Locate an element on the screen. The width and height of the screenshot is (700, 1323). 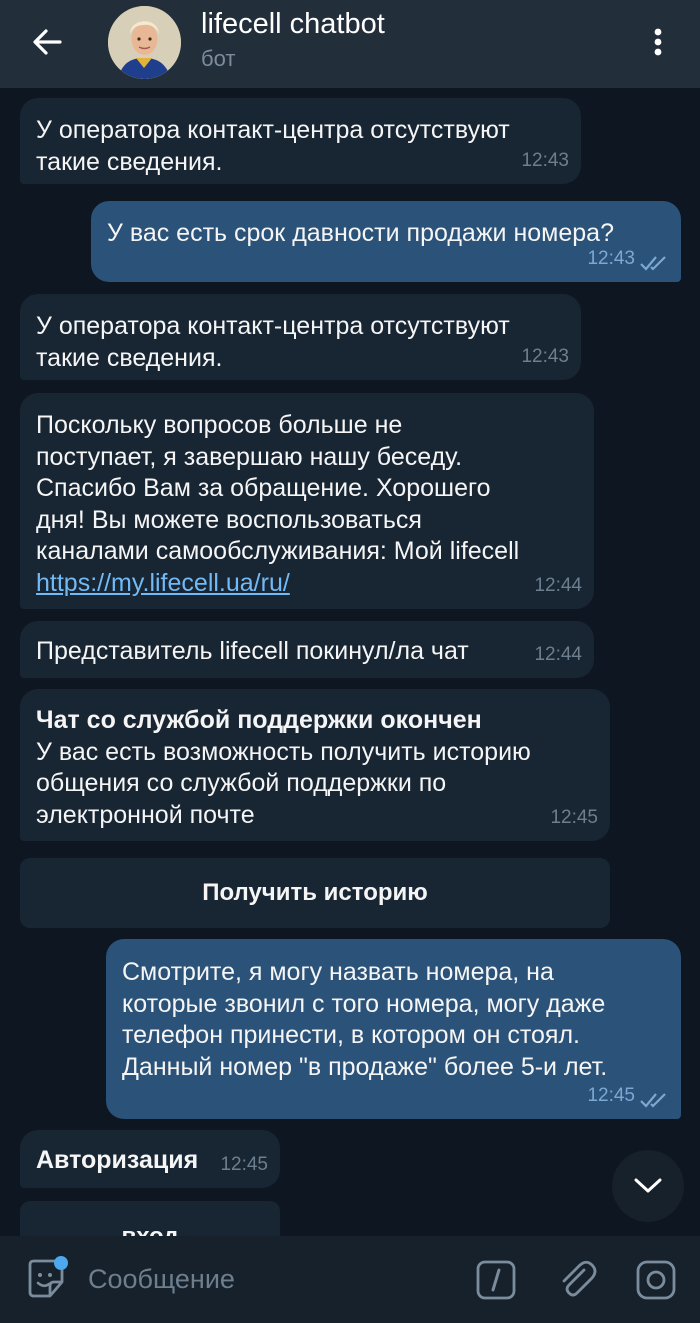
message-link: https://my.lifecell.ua/ru/ is located at coordinates (307, 584).